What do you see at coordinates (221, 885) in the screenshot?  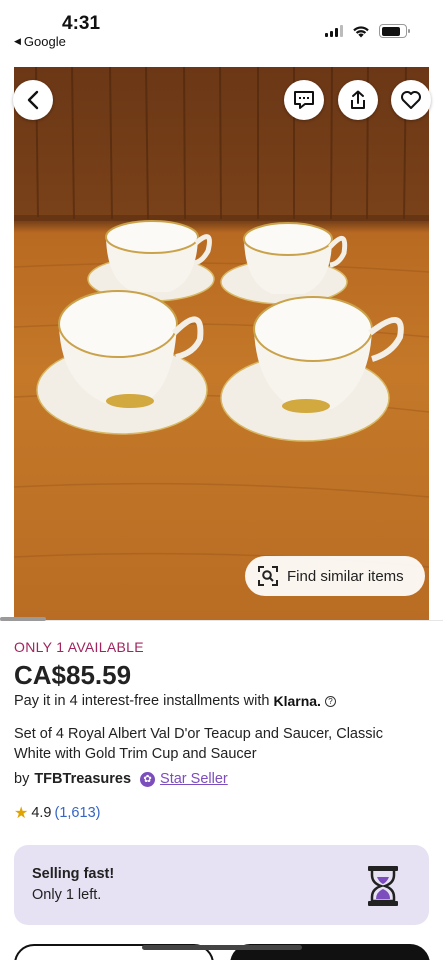 I see `selling-fast-card: Selling fast! Only 1 left.` at bounding box center [221, 885].